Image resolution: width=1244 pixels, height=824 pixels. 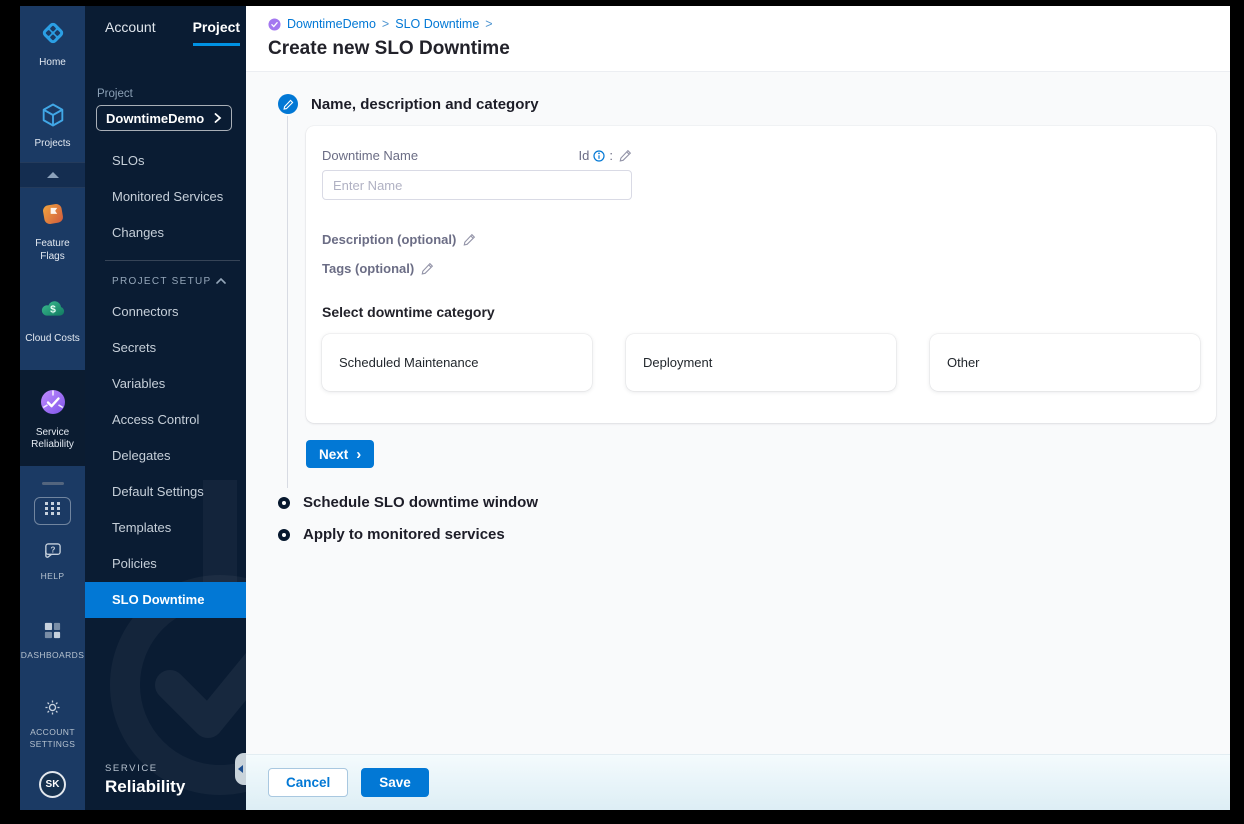 I want to click on section-header-label: PROJECT SETUP, so click(x=162, y=281).